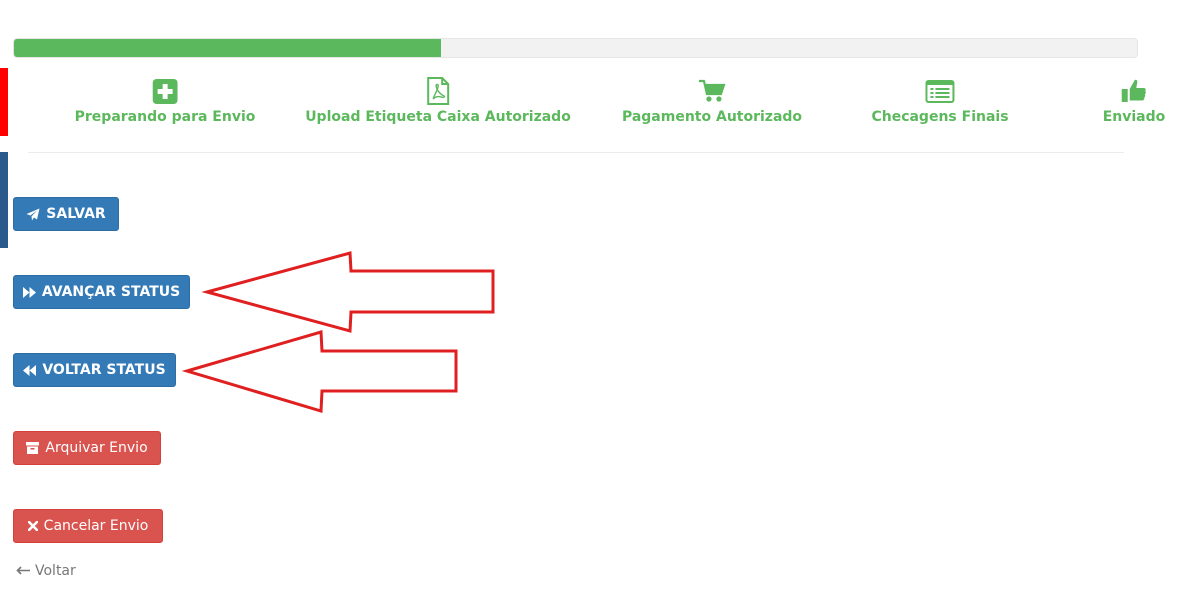 This screenshot has width=1181, height=599. I want to click on step-label: Checagens Finais, so click(940, 117).